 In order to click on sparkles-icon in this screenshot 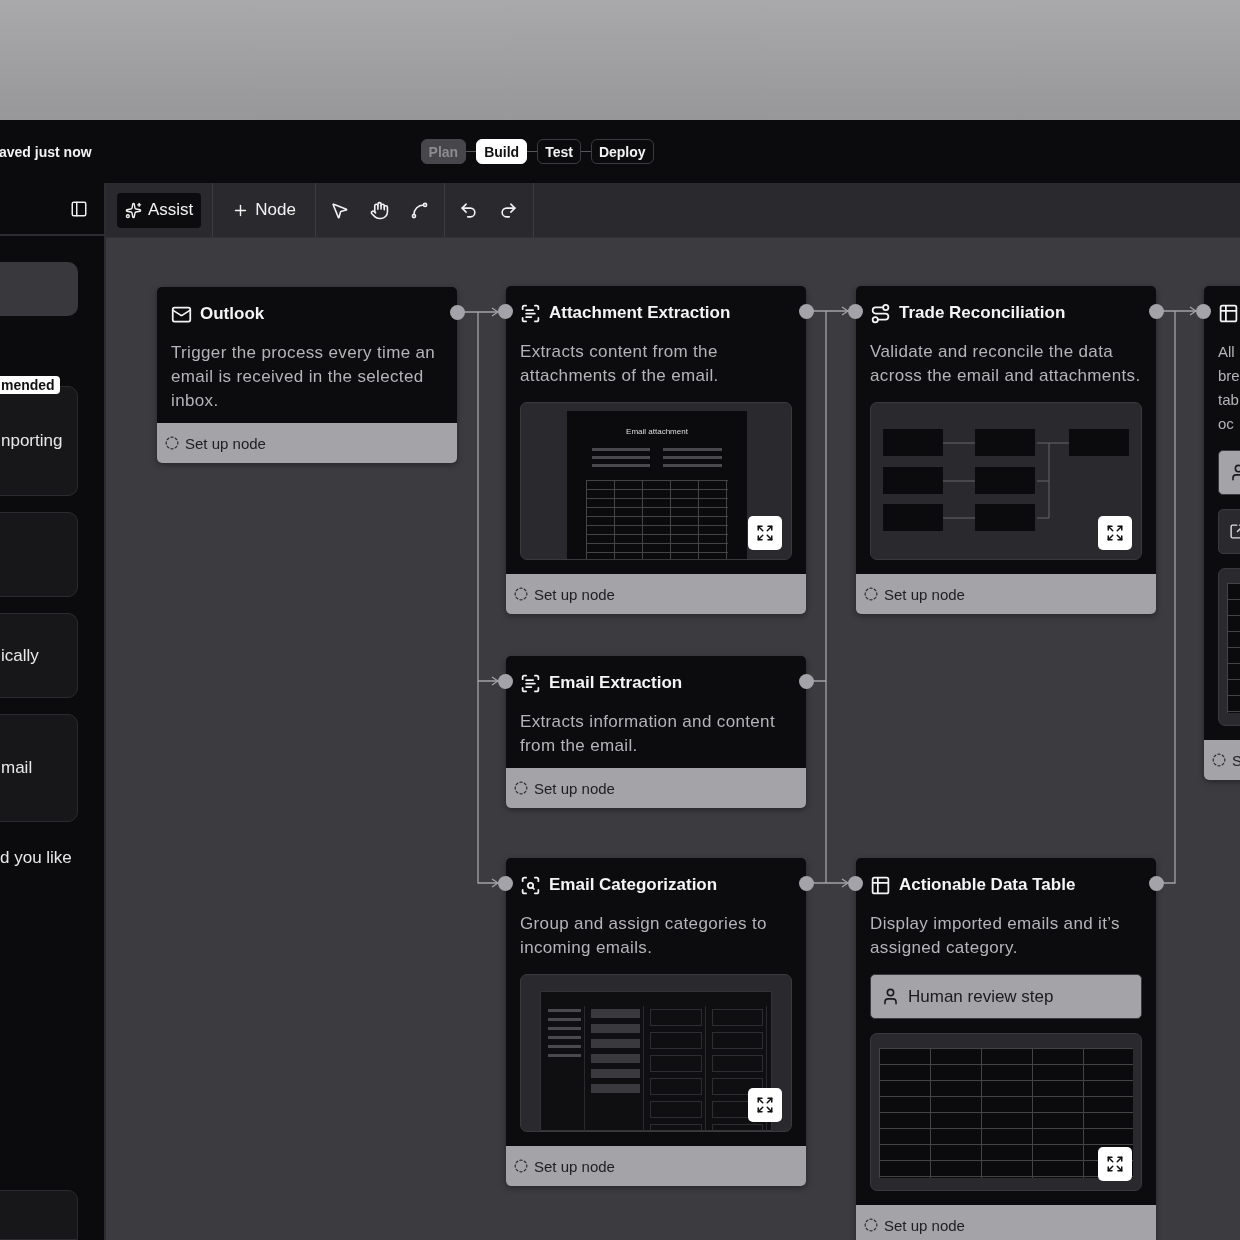, I will do `click(133, 210)`.